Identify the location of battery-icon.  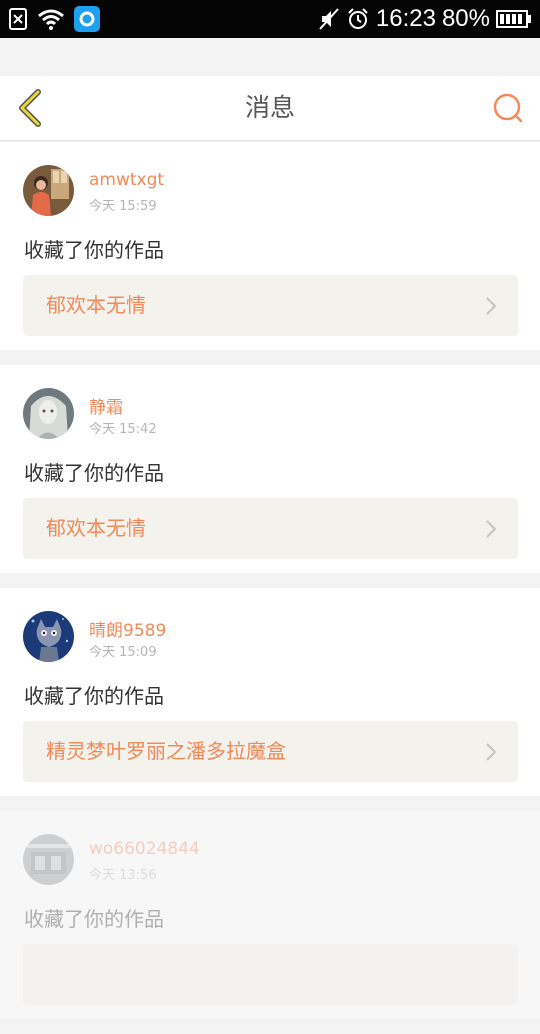
(513, 19).